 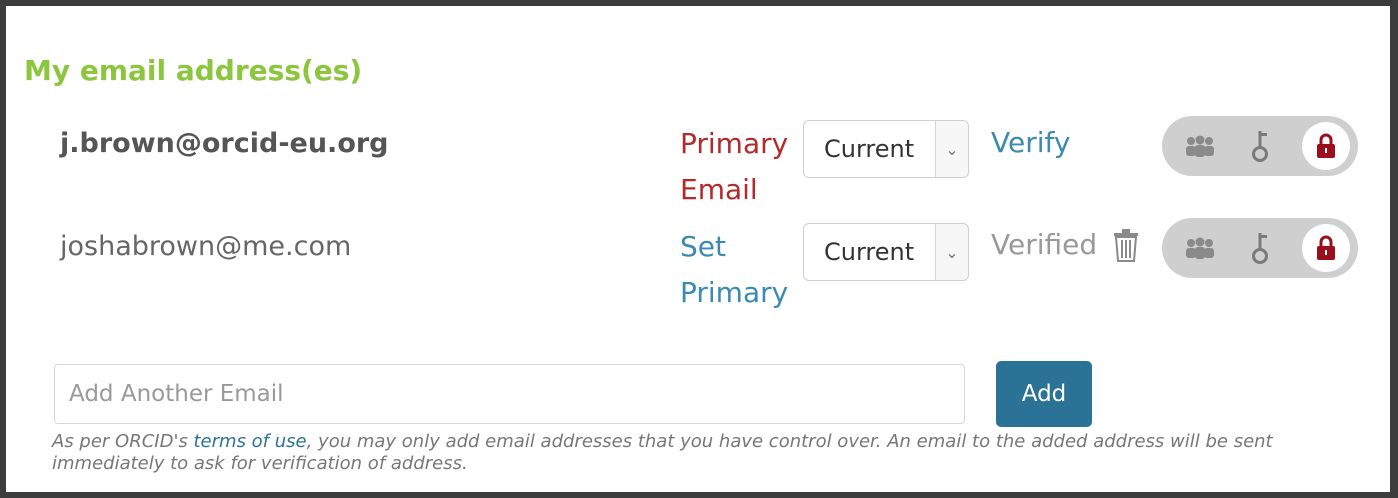 I want to click on email-address-primary: j.brown@orcid-eu.org, so click(x=224, y=143).